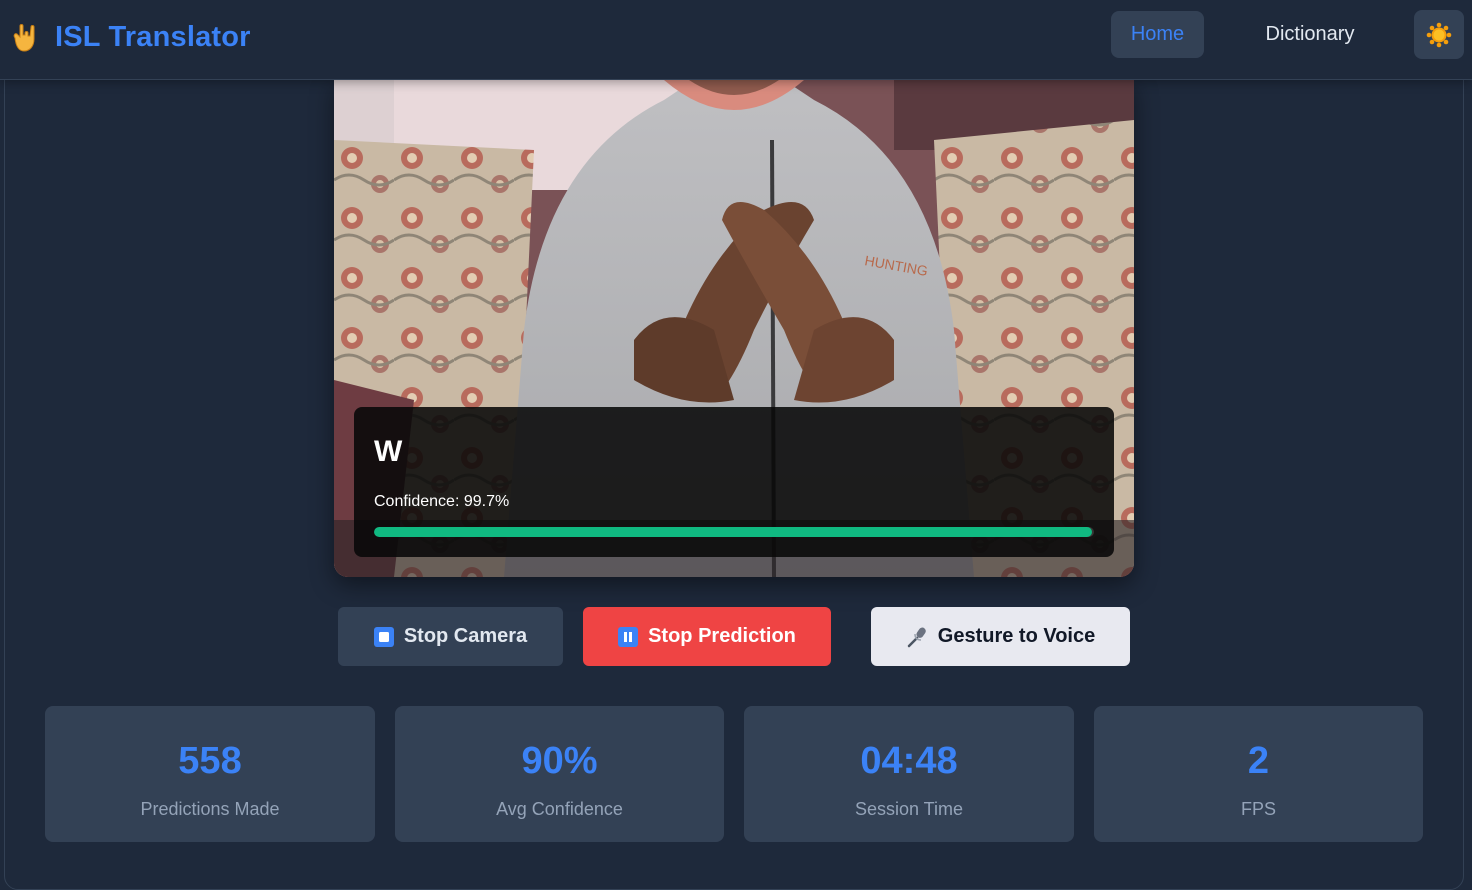 This screenshot has height=890, width=1472. I want to click on stat-value: 2, so click(1258, 761).